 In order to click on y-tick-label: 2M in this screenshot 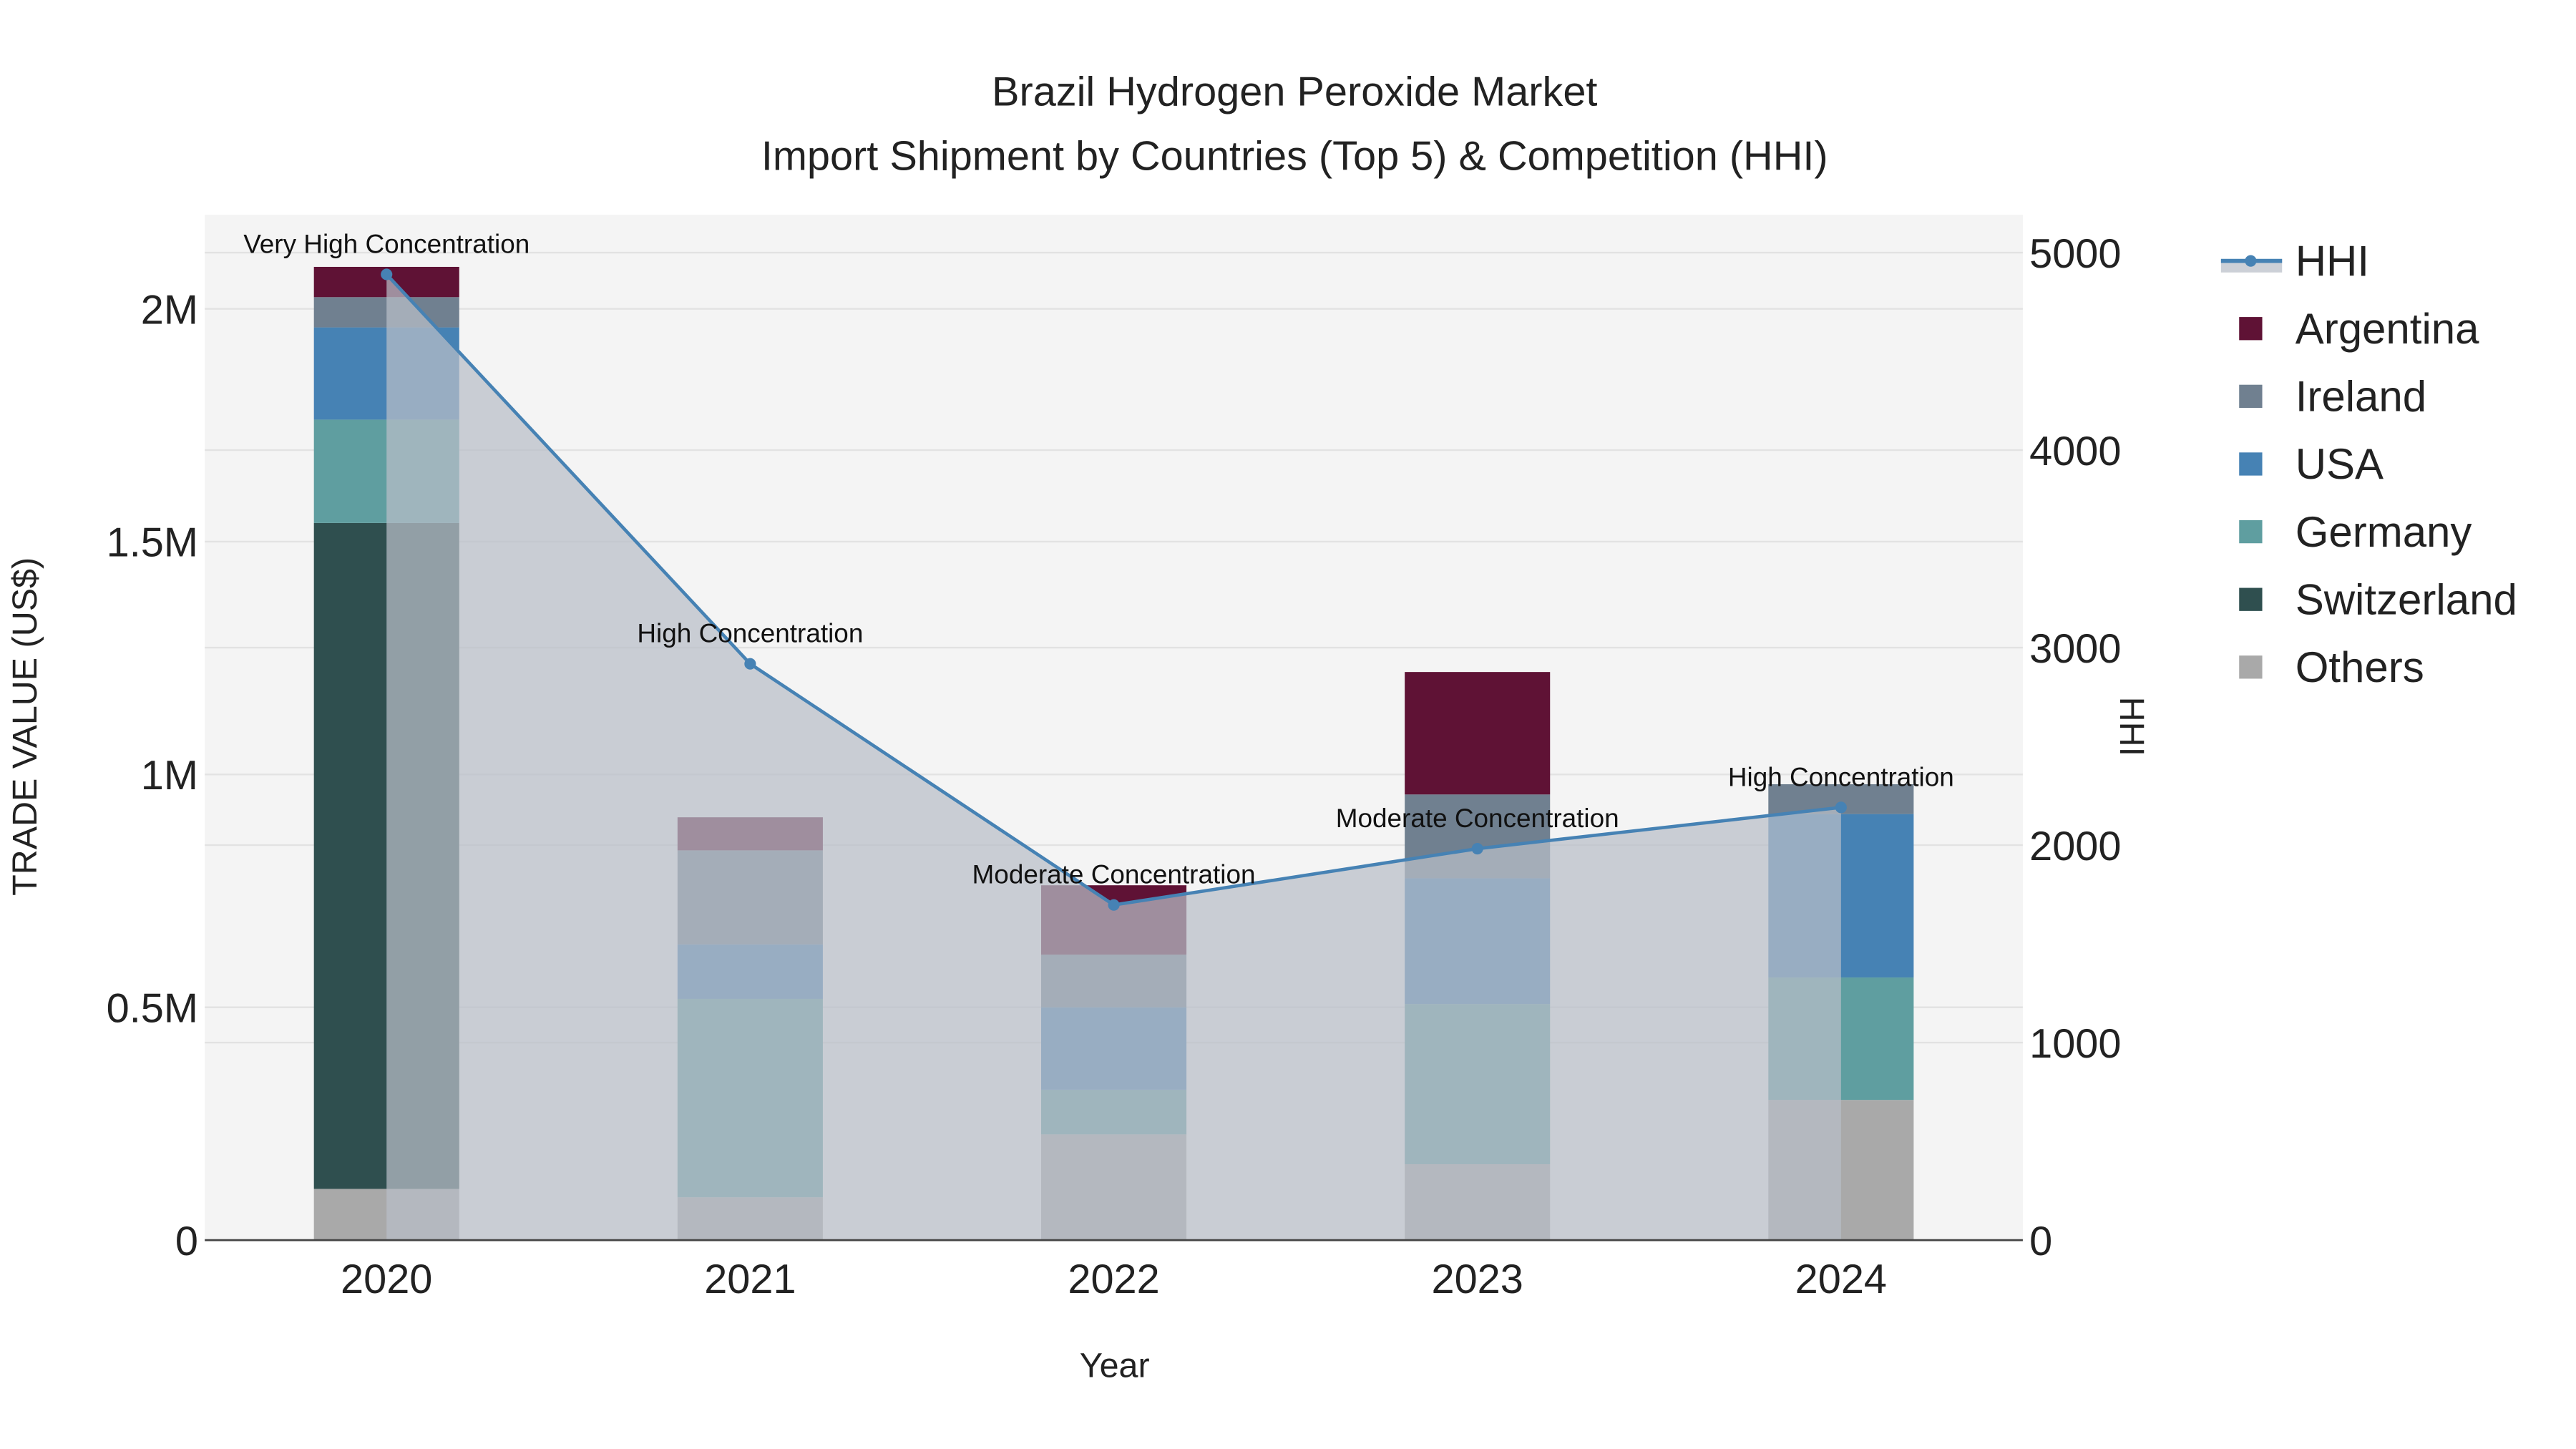, I will do `click(169, 310)`.